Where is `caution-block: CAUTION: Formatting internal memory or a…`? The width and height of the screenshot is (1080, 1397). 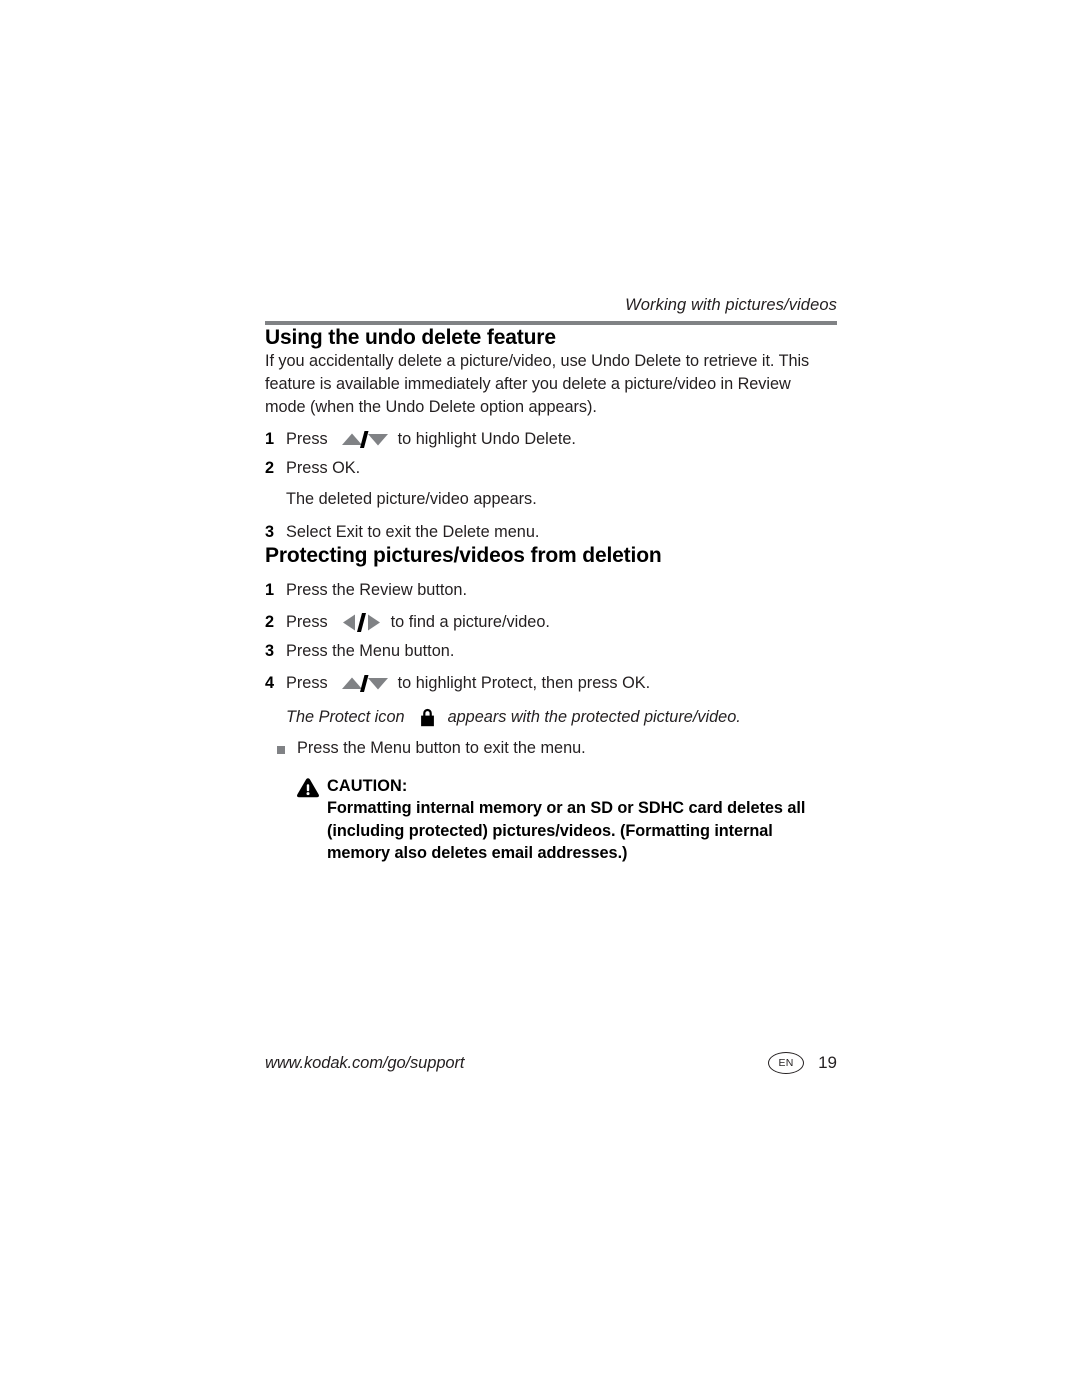 caution-block: CAUTION: Formatting internal memory or a… is located at coordinates (551, 820).